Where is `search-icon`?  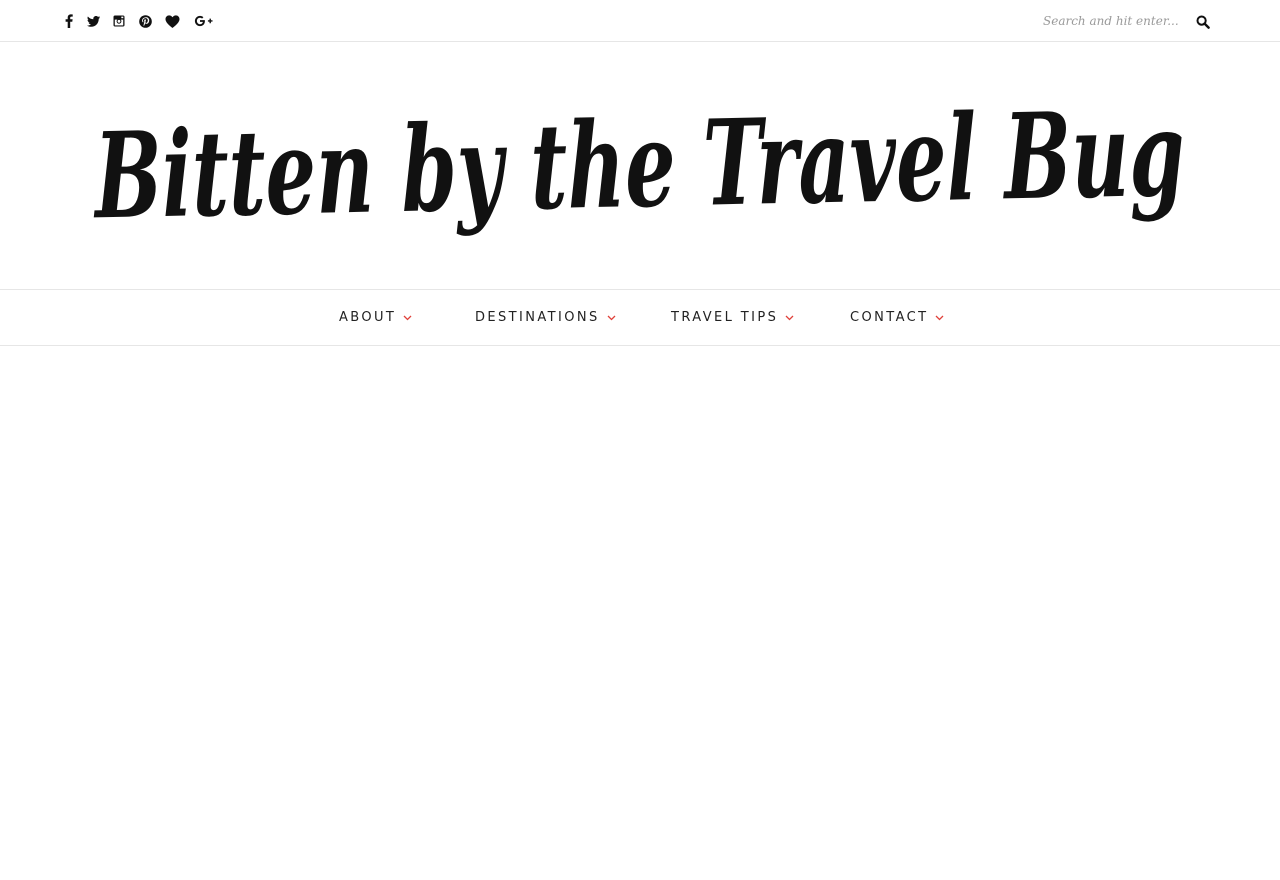 search-icon is located at coordinates (1204, 22).